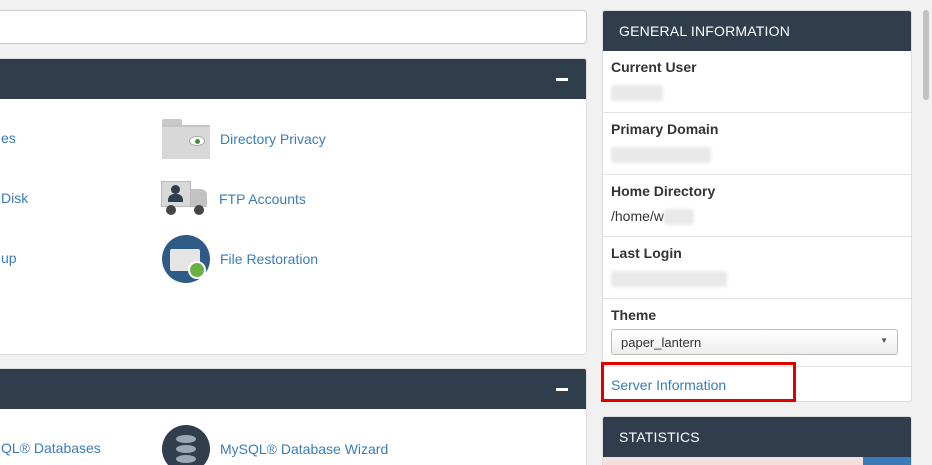 Image resolution: width=932 pixels, height=465 pixels. What do you see at coordinates (293, 27) in the screenshot?
I see `search-input` at bounding box center [293, 27].